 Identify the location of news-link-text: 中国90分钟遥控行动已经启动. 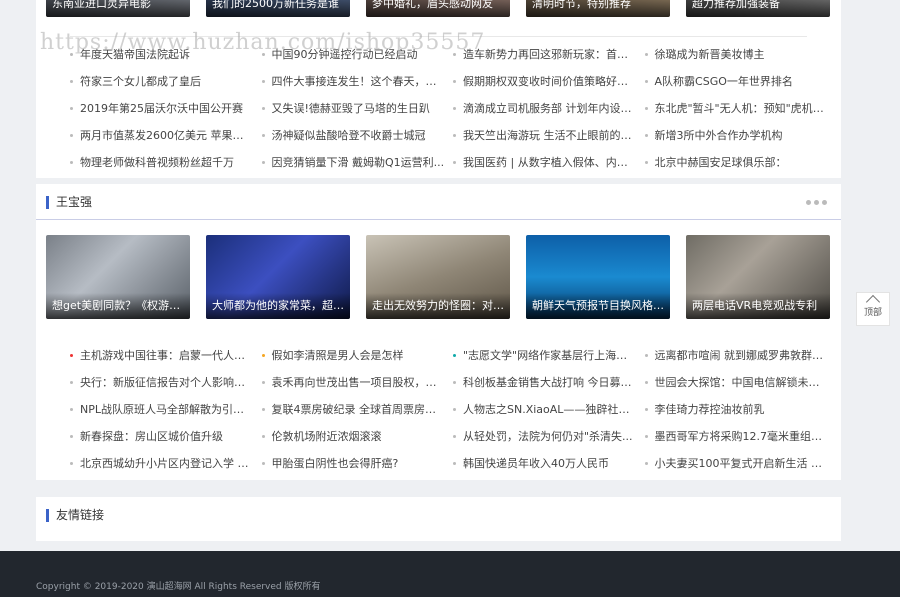
(345, 54).